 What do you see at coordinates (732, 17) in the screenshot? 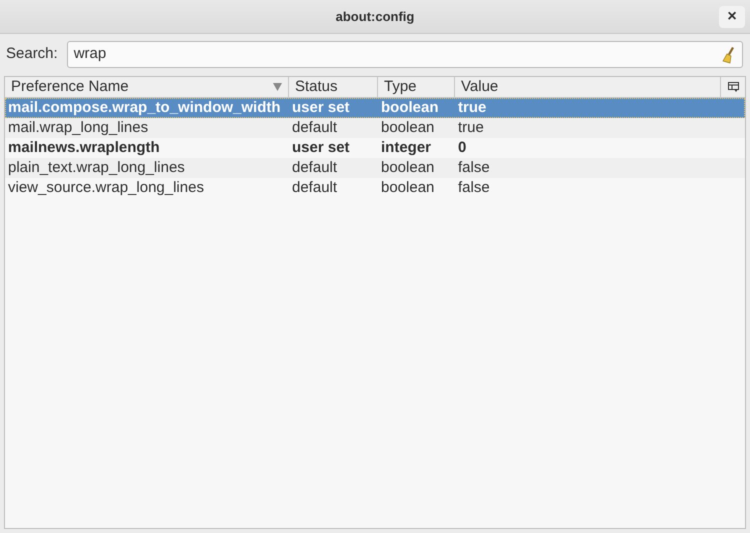
I see `close-button: ×` at bounding box center [732, 17].